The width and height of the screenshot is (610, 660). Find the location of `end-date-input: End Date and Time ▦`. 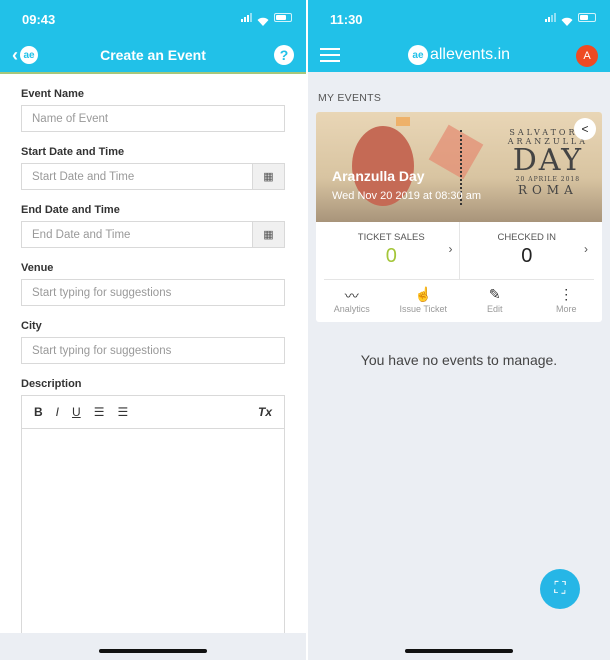

end-date-input: End Date and Time ▦ is located at coordinates (153, 234).